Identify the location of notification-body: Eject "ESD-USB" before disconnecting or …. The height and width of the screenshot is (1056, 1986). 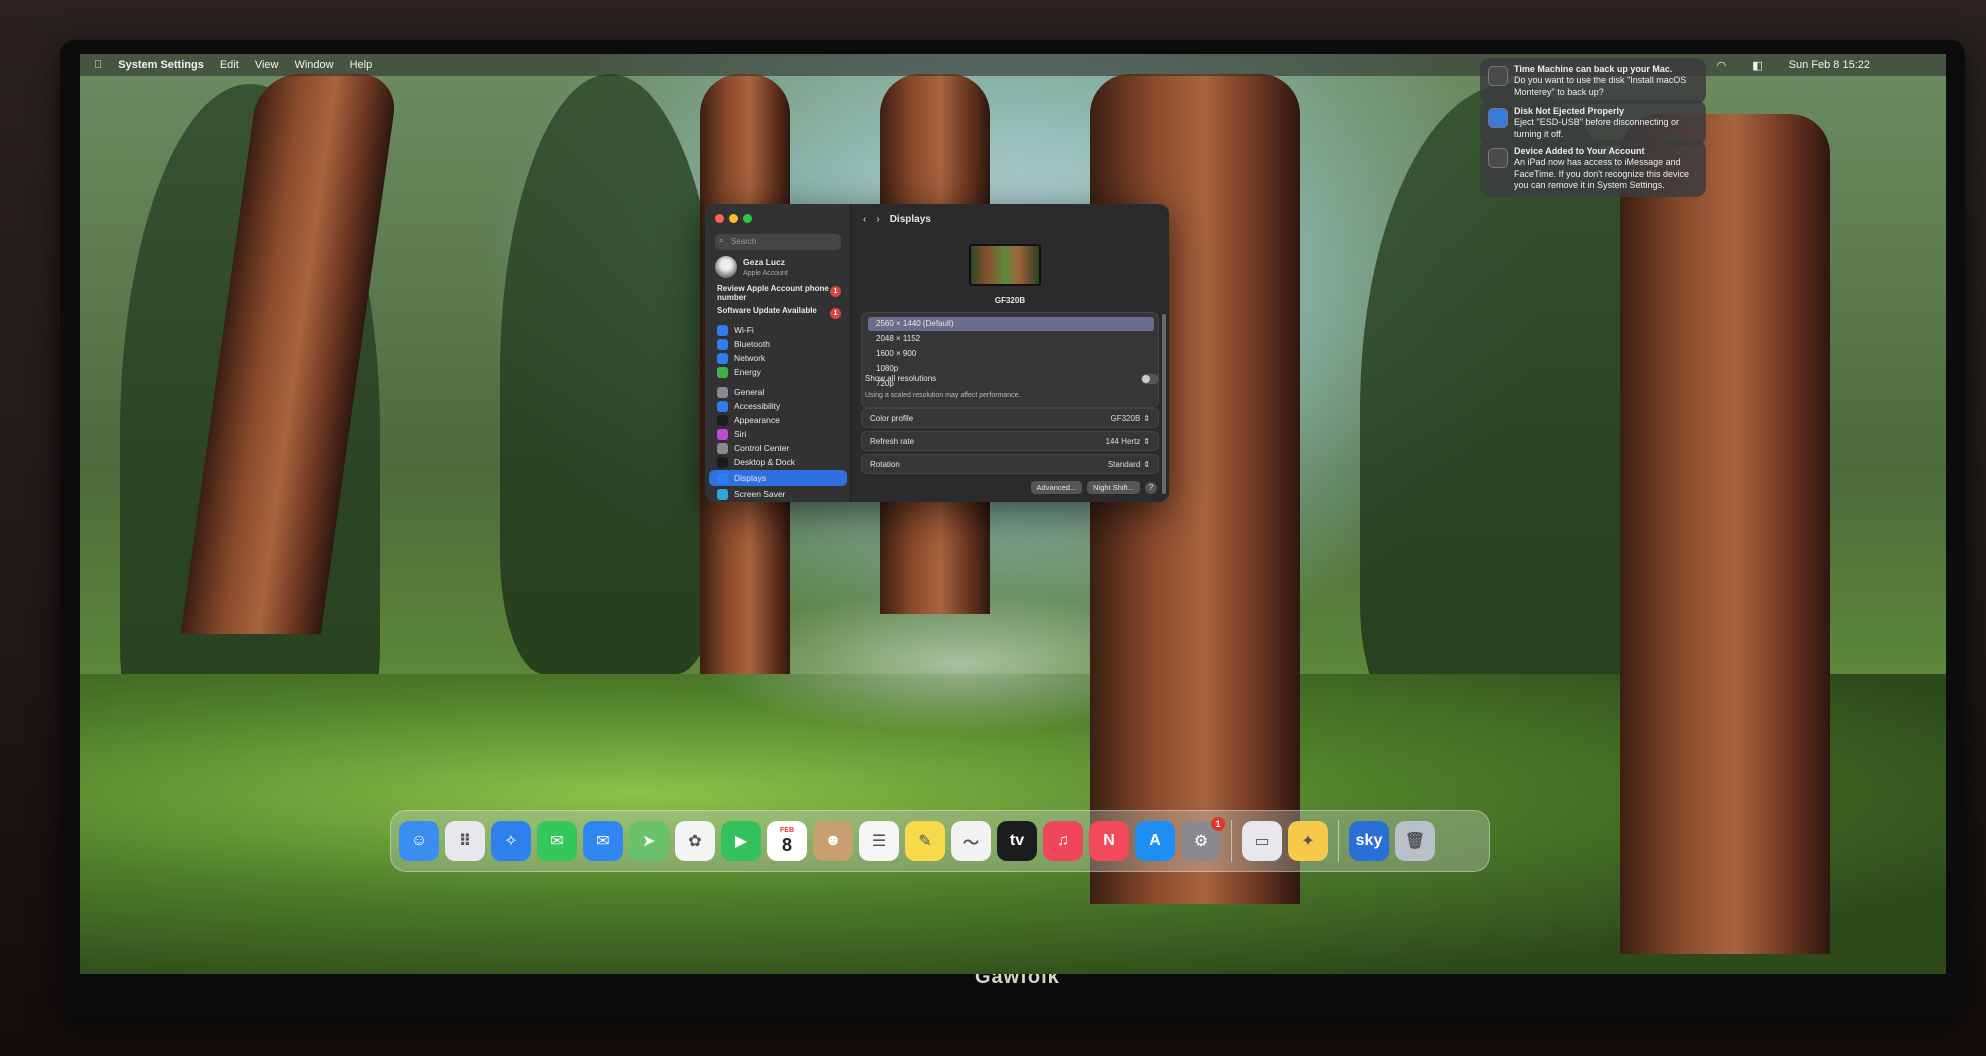
(1596, 128).